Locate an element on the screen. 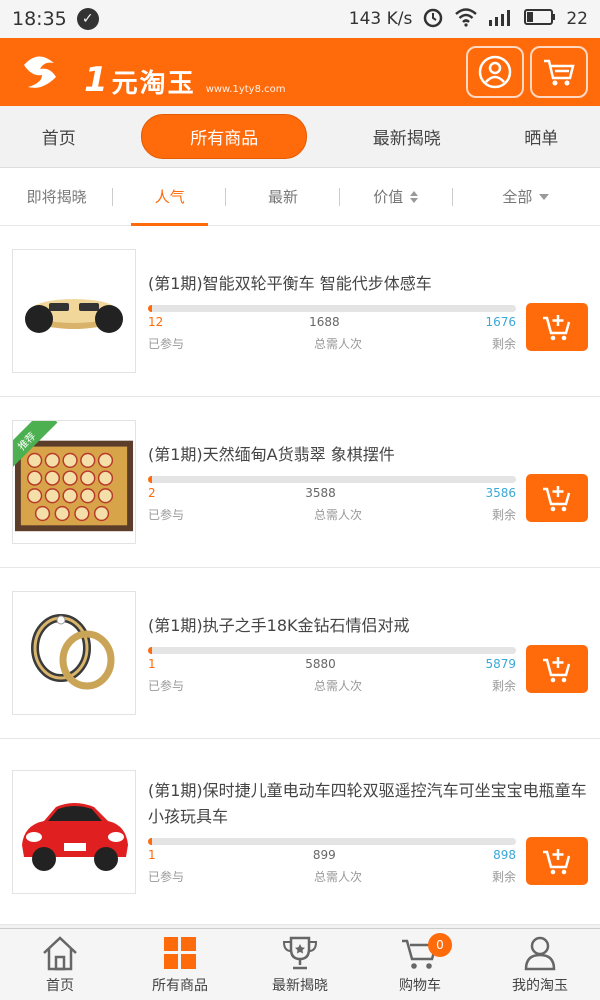 This screenshot has width=600, height=1000. user-button is located at coordinates (495, 72).